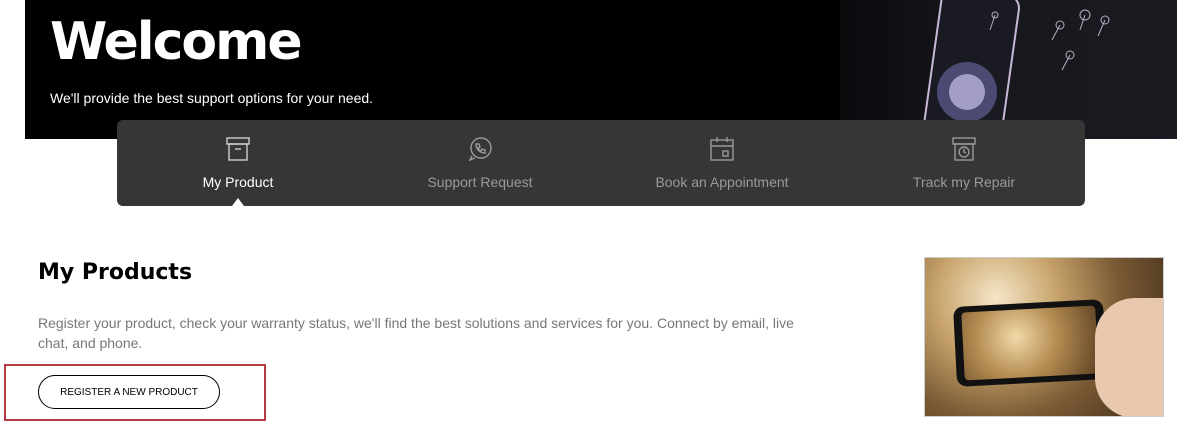 The width and height of the screenshot is (1192, 448). Describe the element at coordinates (722, 182) in the screenshot. I see `tab-label: Book an Appointment` at that location.